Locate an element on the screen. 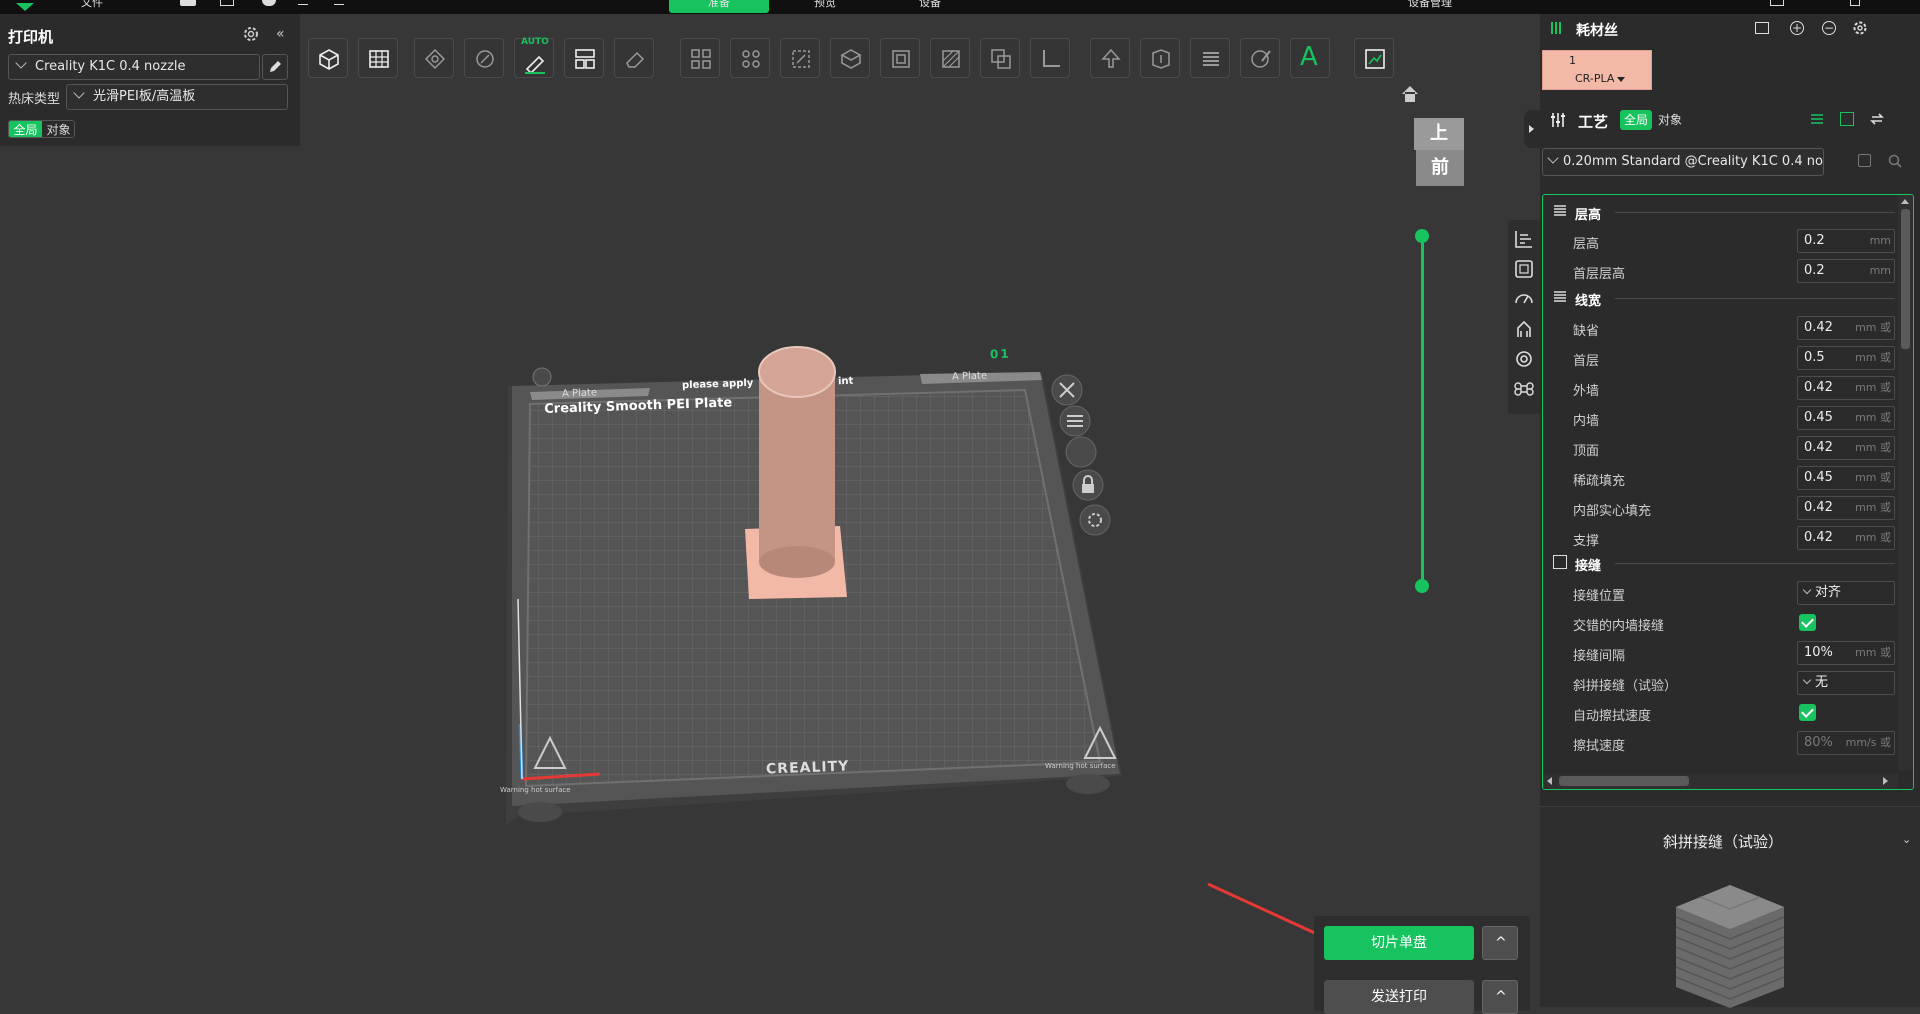 The width and height of the screenshot is (1920, 1014). process-mode-toggle: 全局 对象 is located at coordinates (1655, 120).